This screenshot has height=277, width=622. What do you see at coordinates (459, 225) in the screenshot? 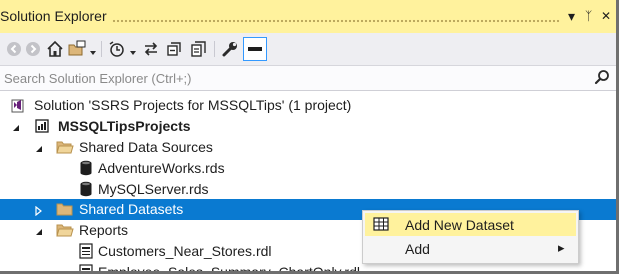
I see `menu-item-label: Add New Dataset` at bounding box center [459, 225].